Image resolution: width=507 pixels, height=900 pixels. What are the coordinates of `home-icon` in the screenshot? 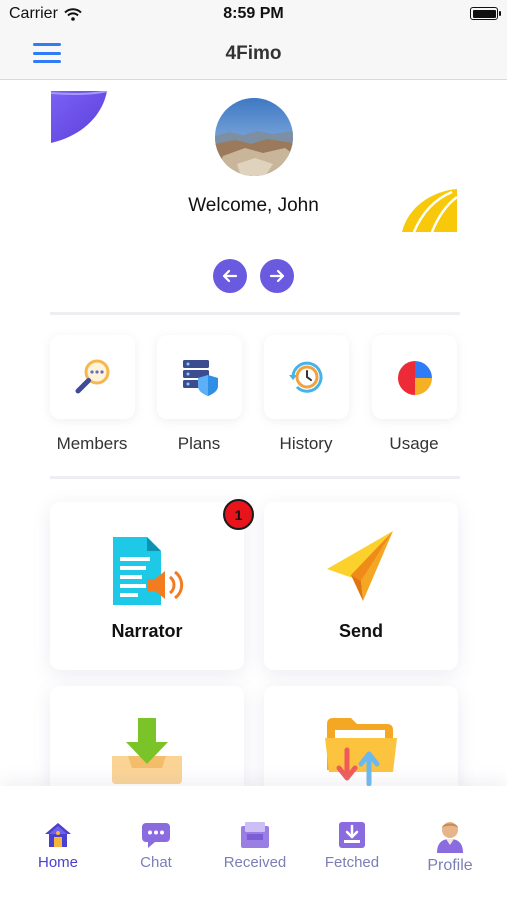 It's located at (58, 835).